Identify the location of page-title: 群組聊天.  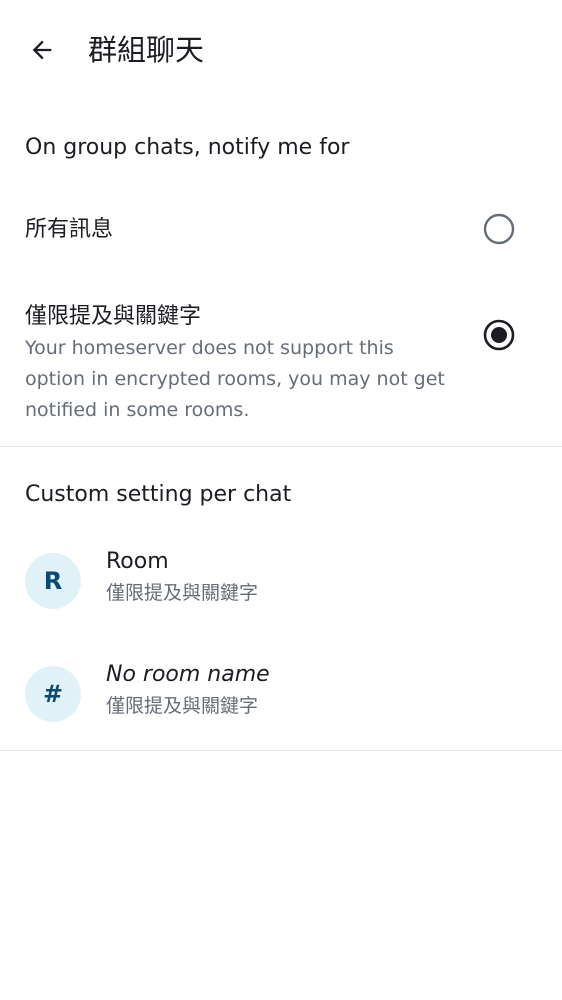
(146, 50).